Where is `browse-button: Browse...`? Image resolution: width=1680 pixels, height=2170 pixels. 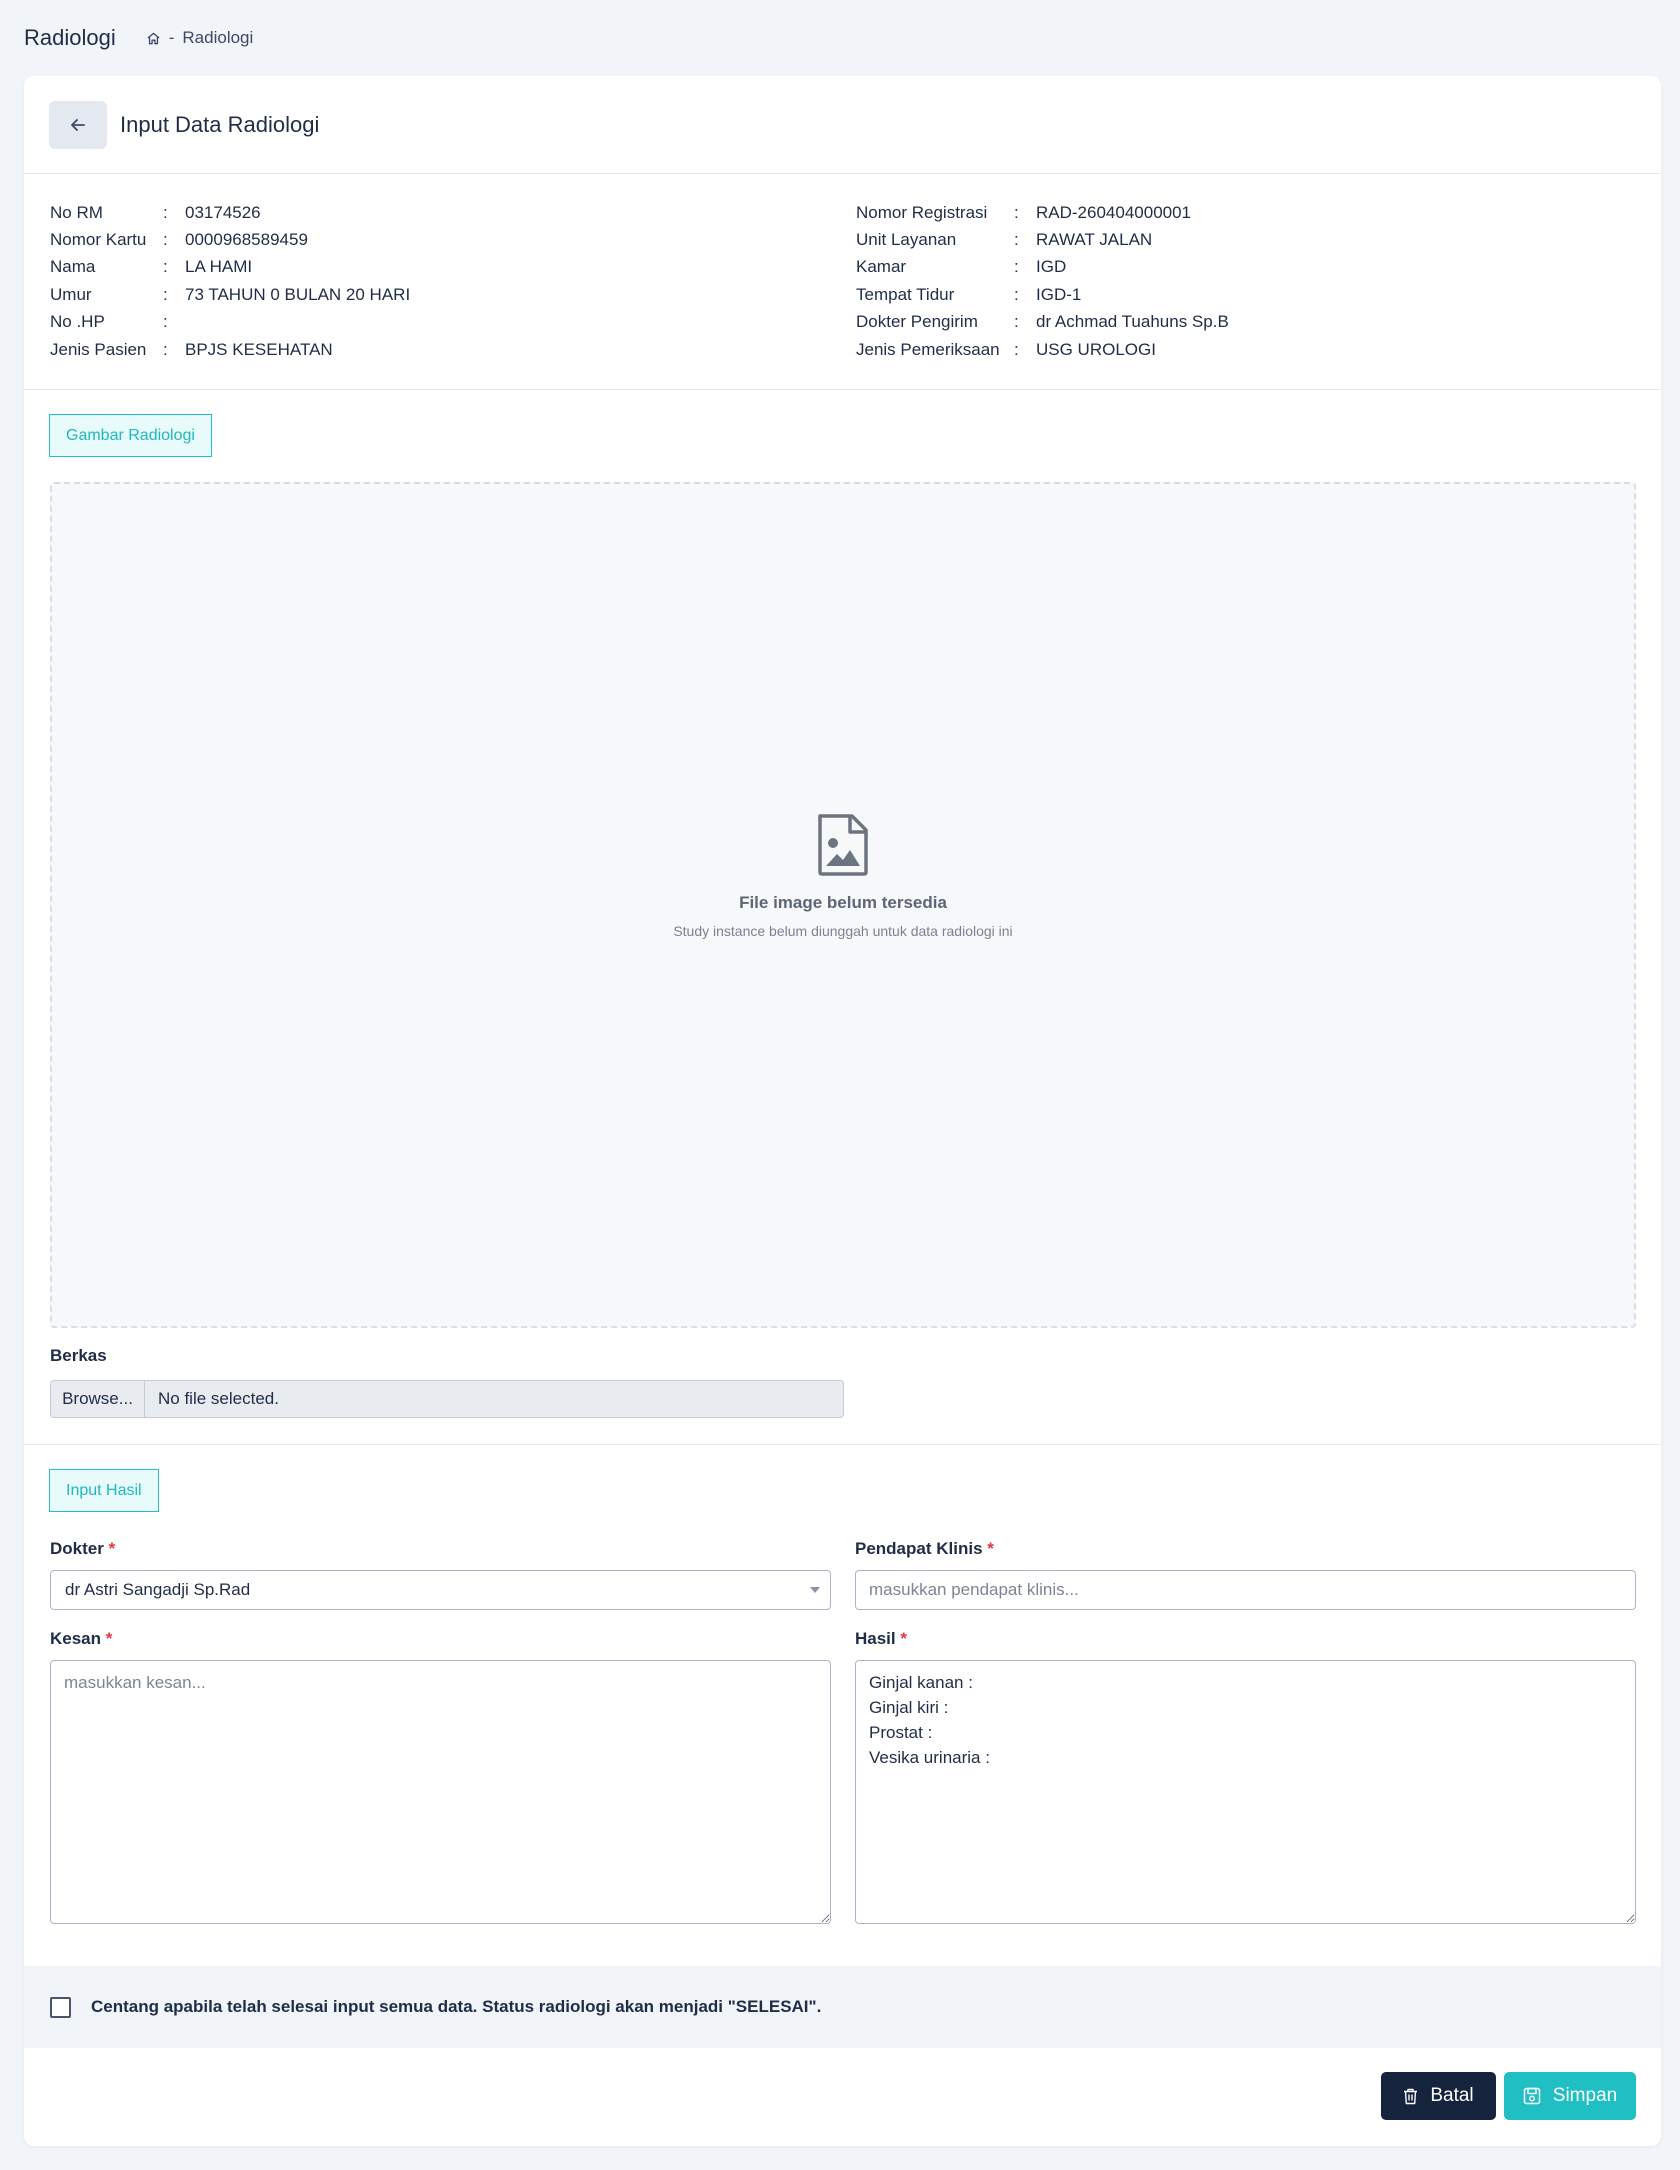 browse-button: Browse... is located at coordinates (98, 1399).